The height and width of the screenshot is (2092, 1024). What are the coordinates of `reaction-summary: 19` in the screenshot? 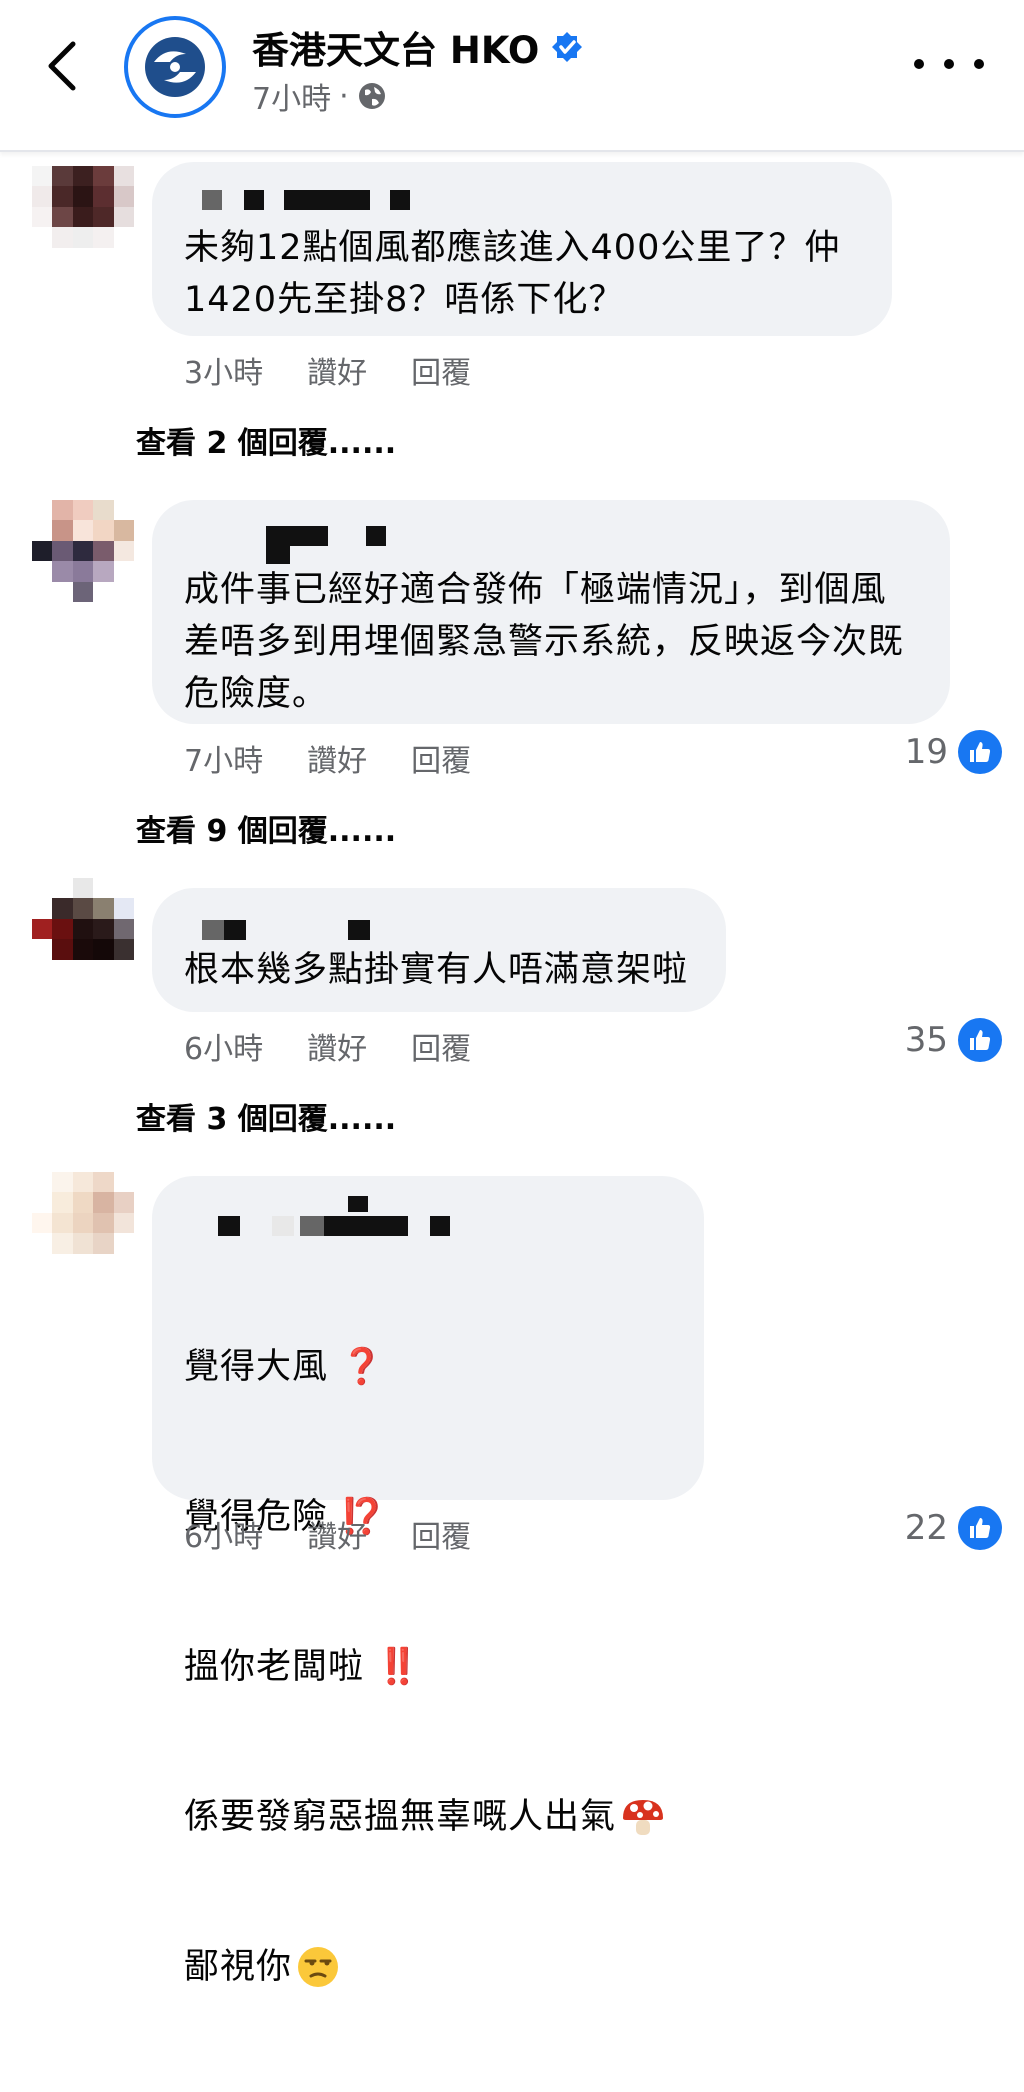 It's located at (953, 752).